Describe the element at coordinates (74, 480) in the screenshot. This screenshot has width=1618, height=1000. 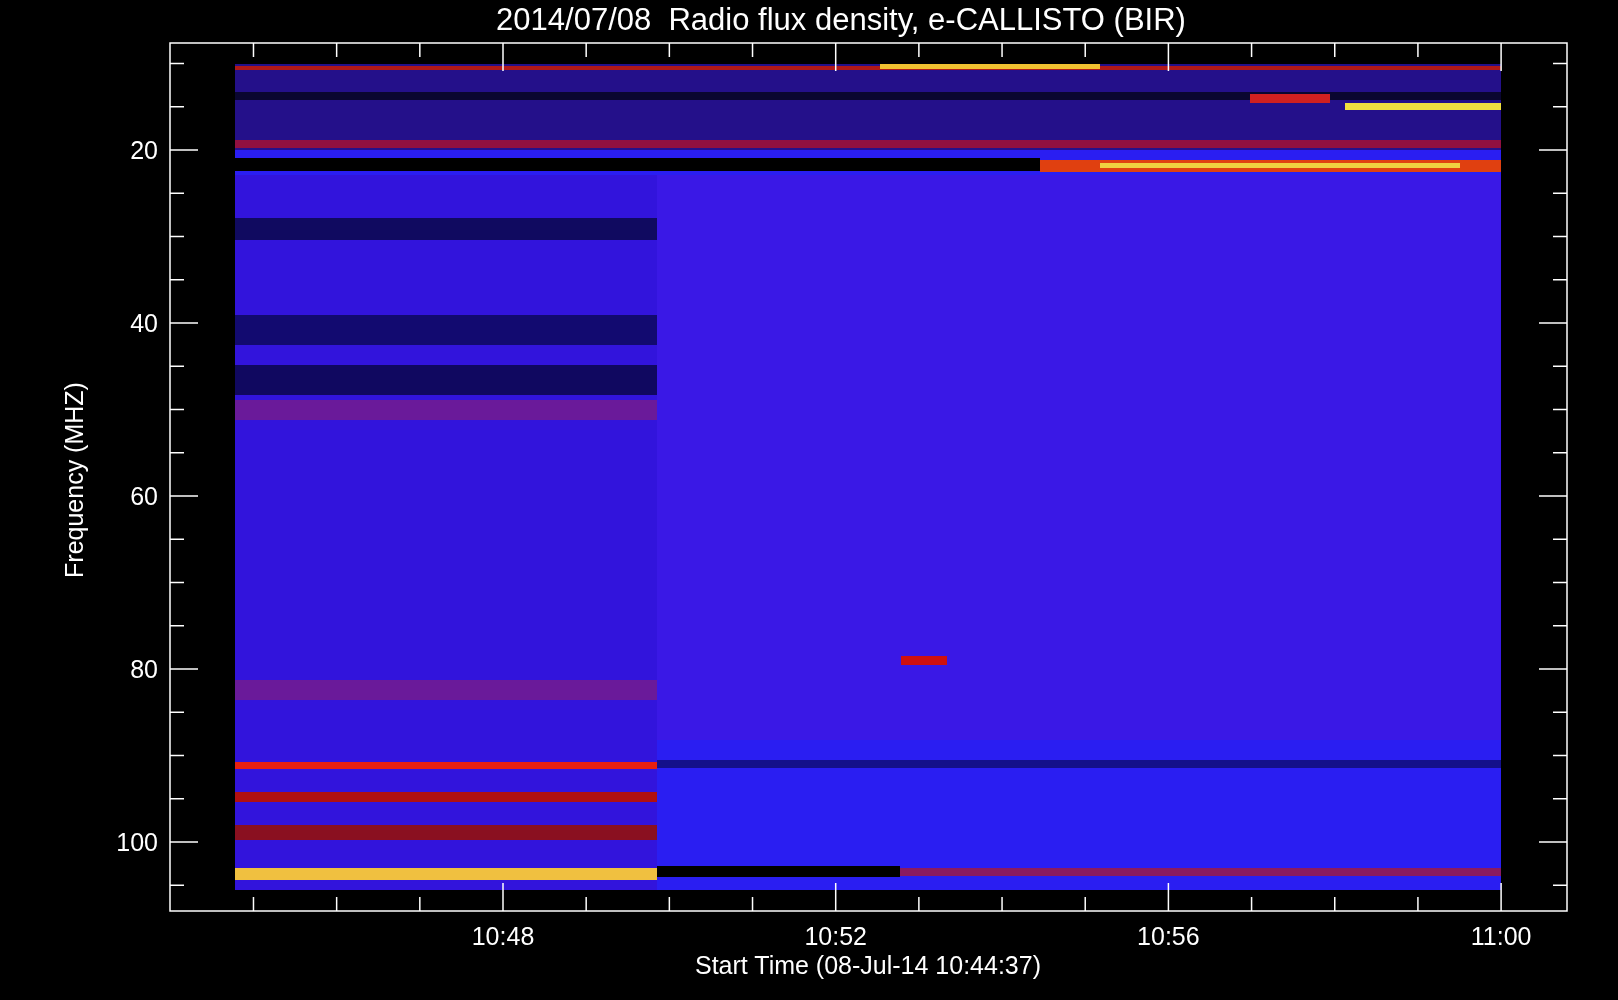
I see `y-axis-label: Frequency (MHZ)` at that location.